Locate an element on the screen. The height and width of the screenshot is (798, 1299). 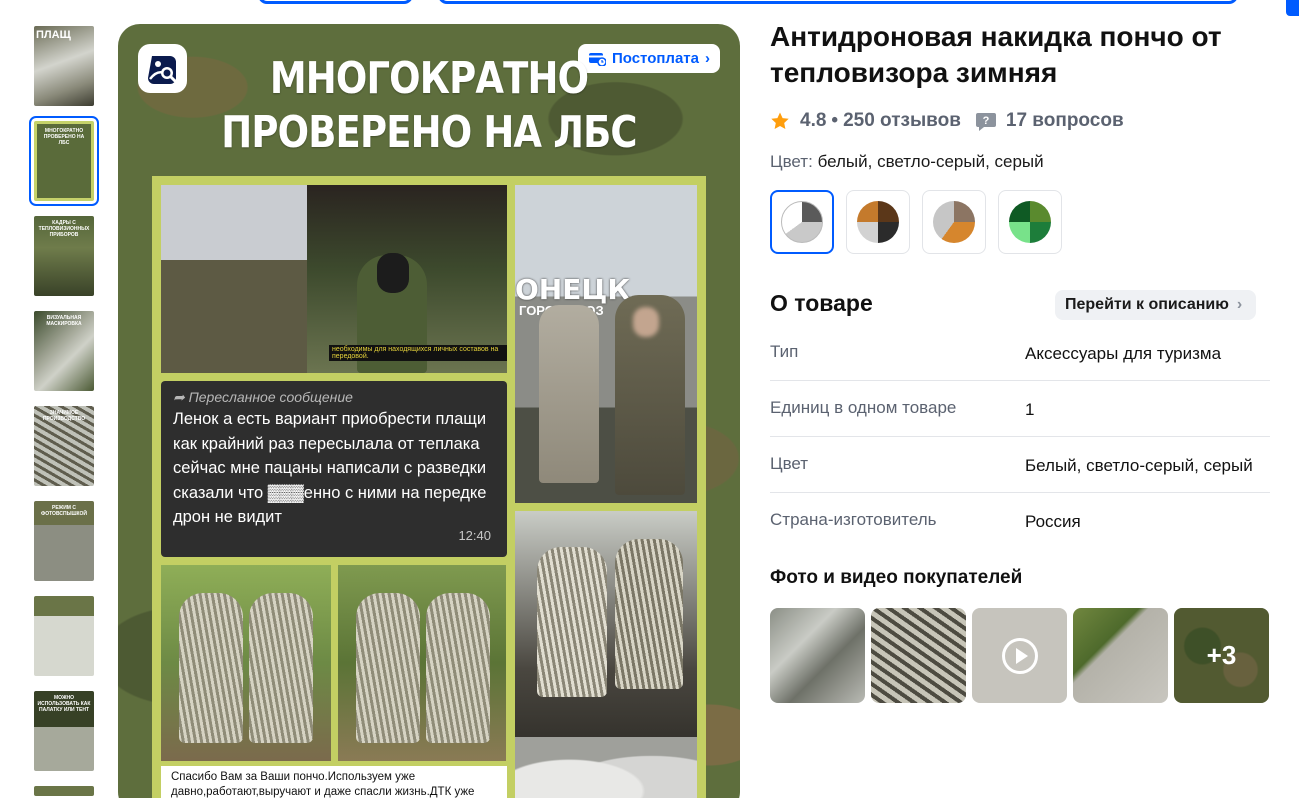
thumbnail-caption: ЗНАЧИМОЕ ПРОИЗВОДСТВО is located at coordinates (64, 416).